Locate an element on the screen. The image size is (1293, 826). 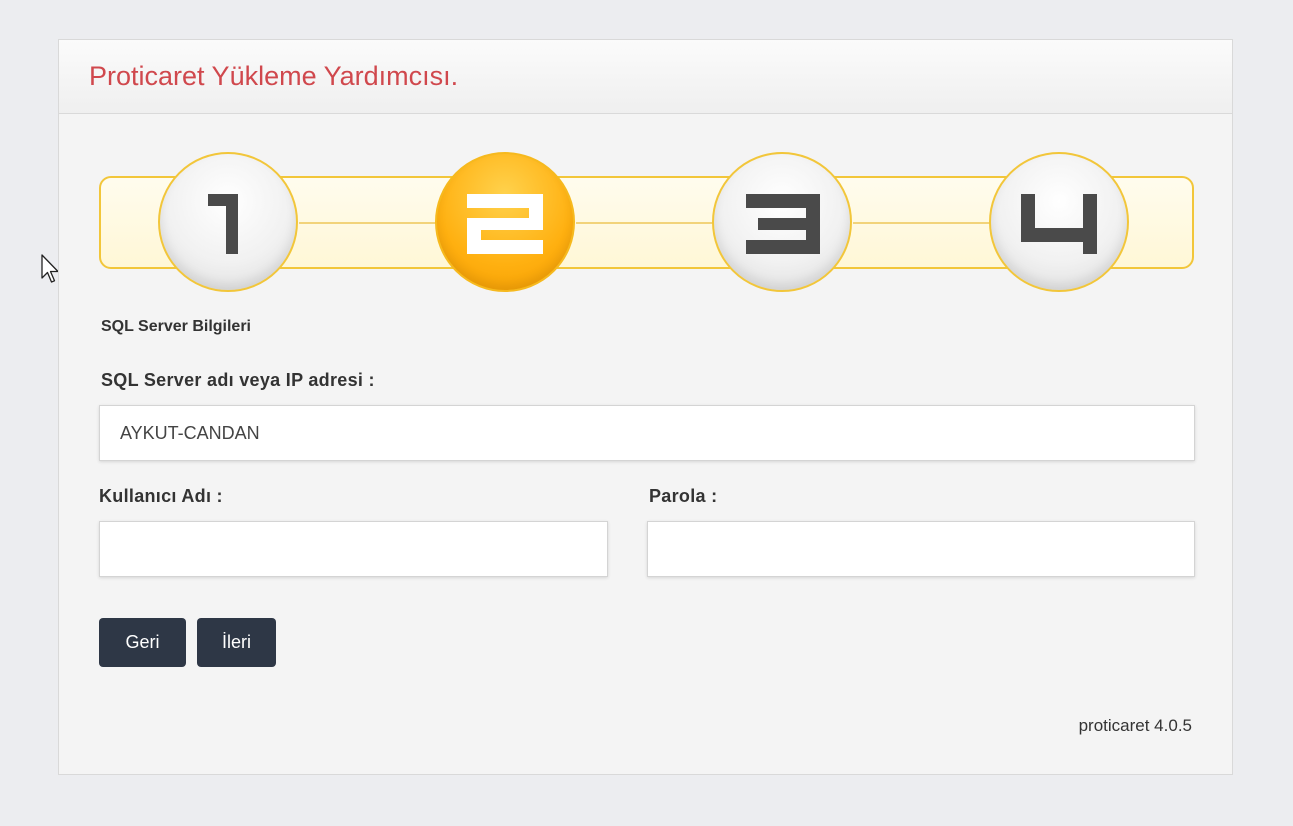
back-button: Geri is located at coordinates (142, 642).